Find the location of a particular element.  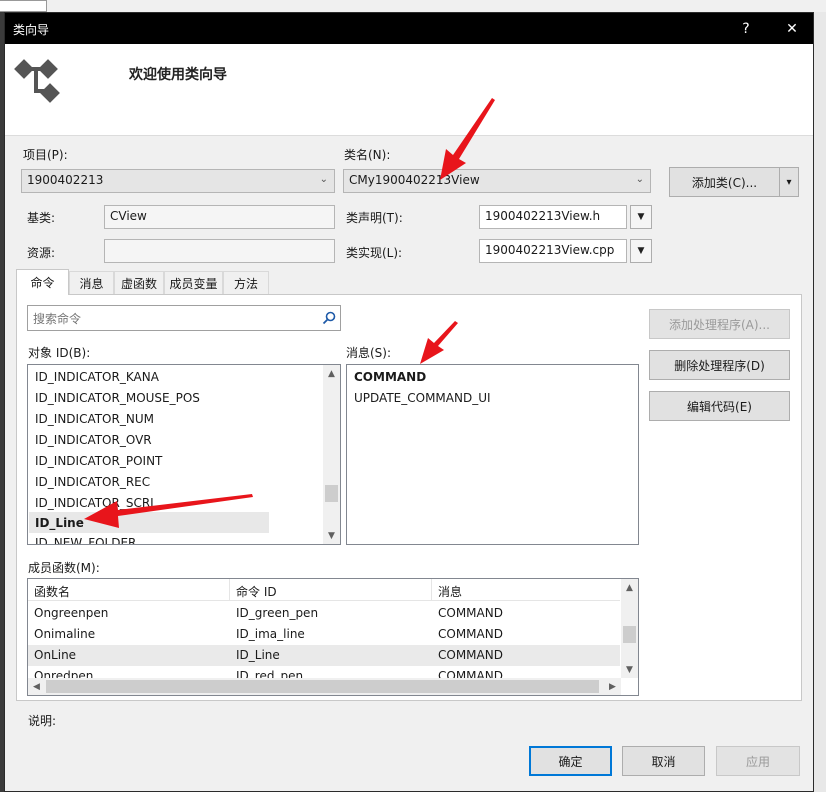

list-item: ID_INDICATOR_KANA is located at coordinates (97, 377).